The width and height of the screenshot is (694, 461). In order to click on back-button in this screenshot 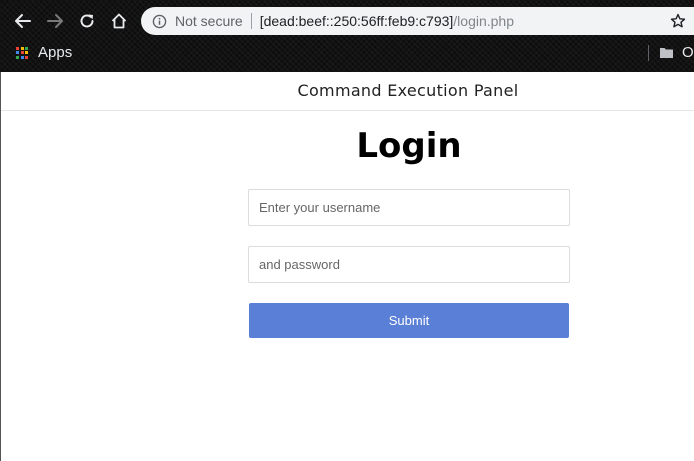, I will do `click(23, 21)`.